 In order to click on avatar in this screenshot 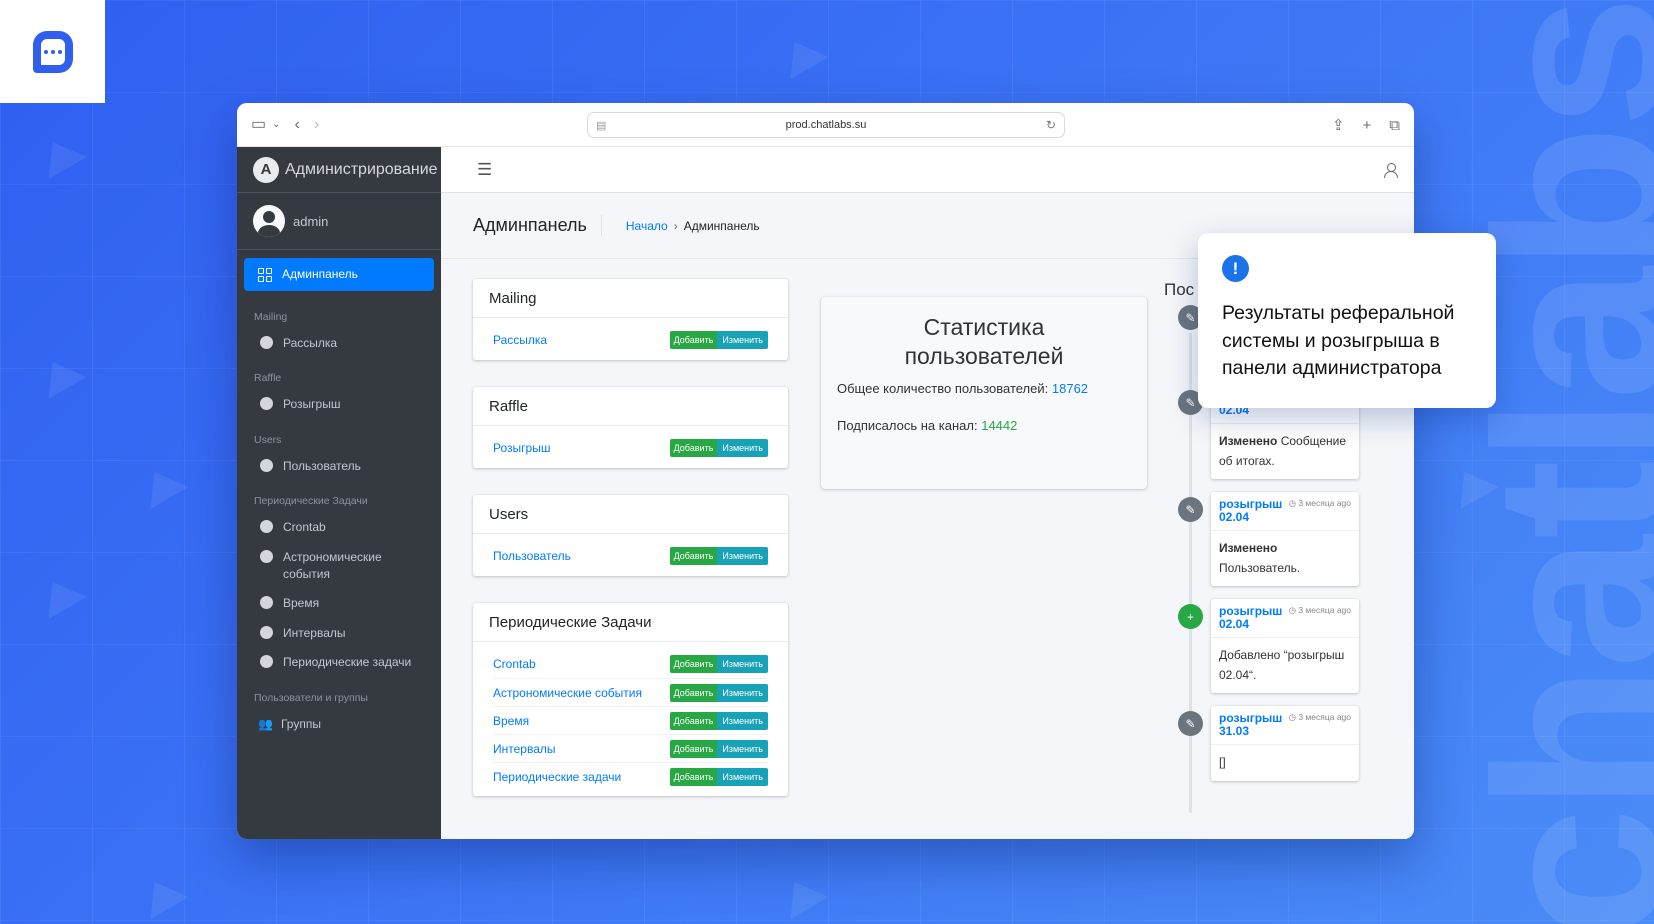, I will do `click(269, 221)`.